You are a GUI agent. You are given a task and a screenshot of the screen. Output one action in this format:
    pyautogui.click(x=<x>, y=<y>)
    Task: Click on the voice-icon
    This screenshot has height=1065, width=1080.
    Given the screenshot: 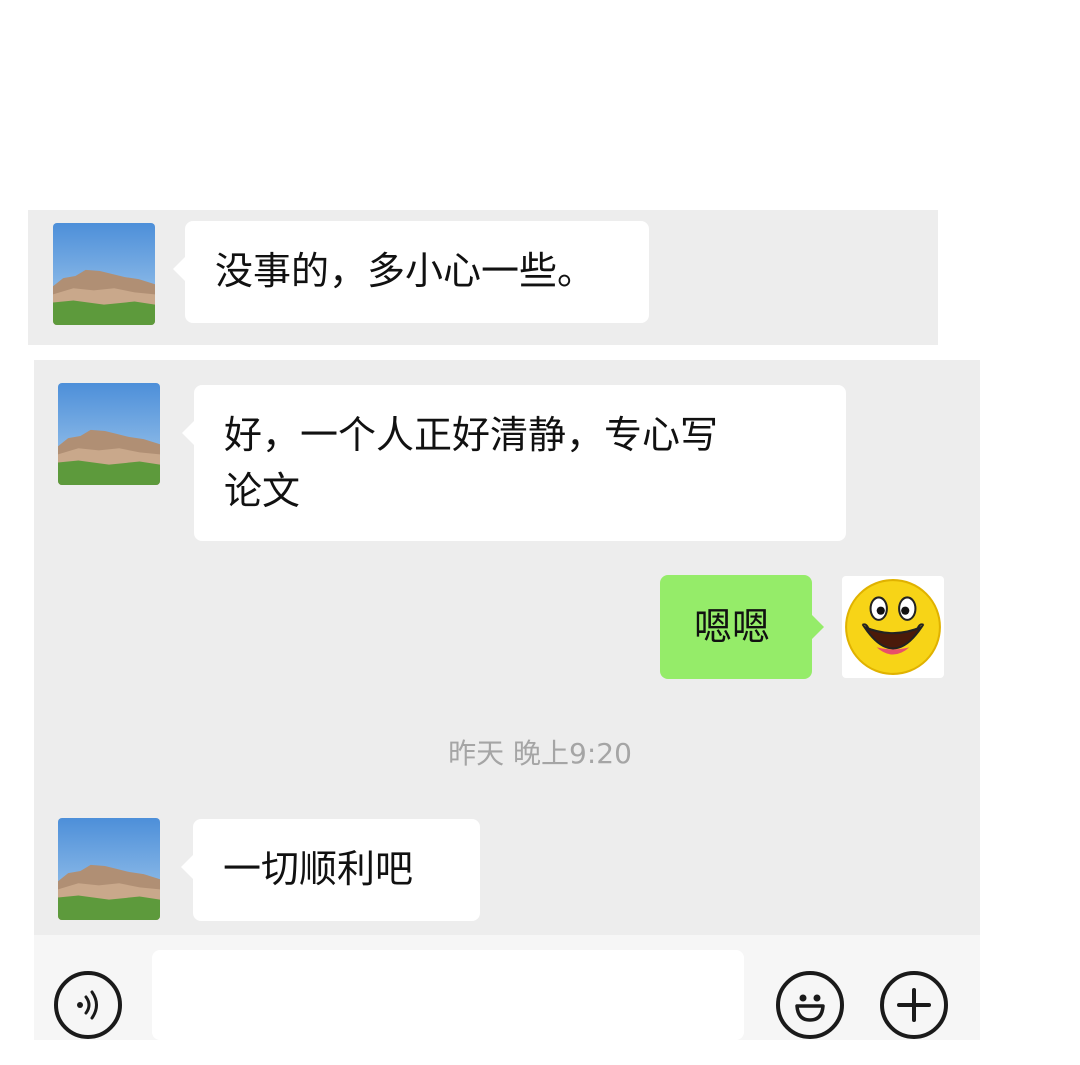 What is the action you would take?
    pyautogui.click(x=87, y=1005)
    